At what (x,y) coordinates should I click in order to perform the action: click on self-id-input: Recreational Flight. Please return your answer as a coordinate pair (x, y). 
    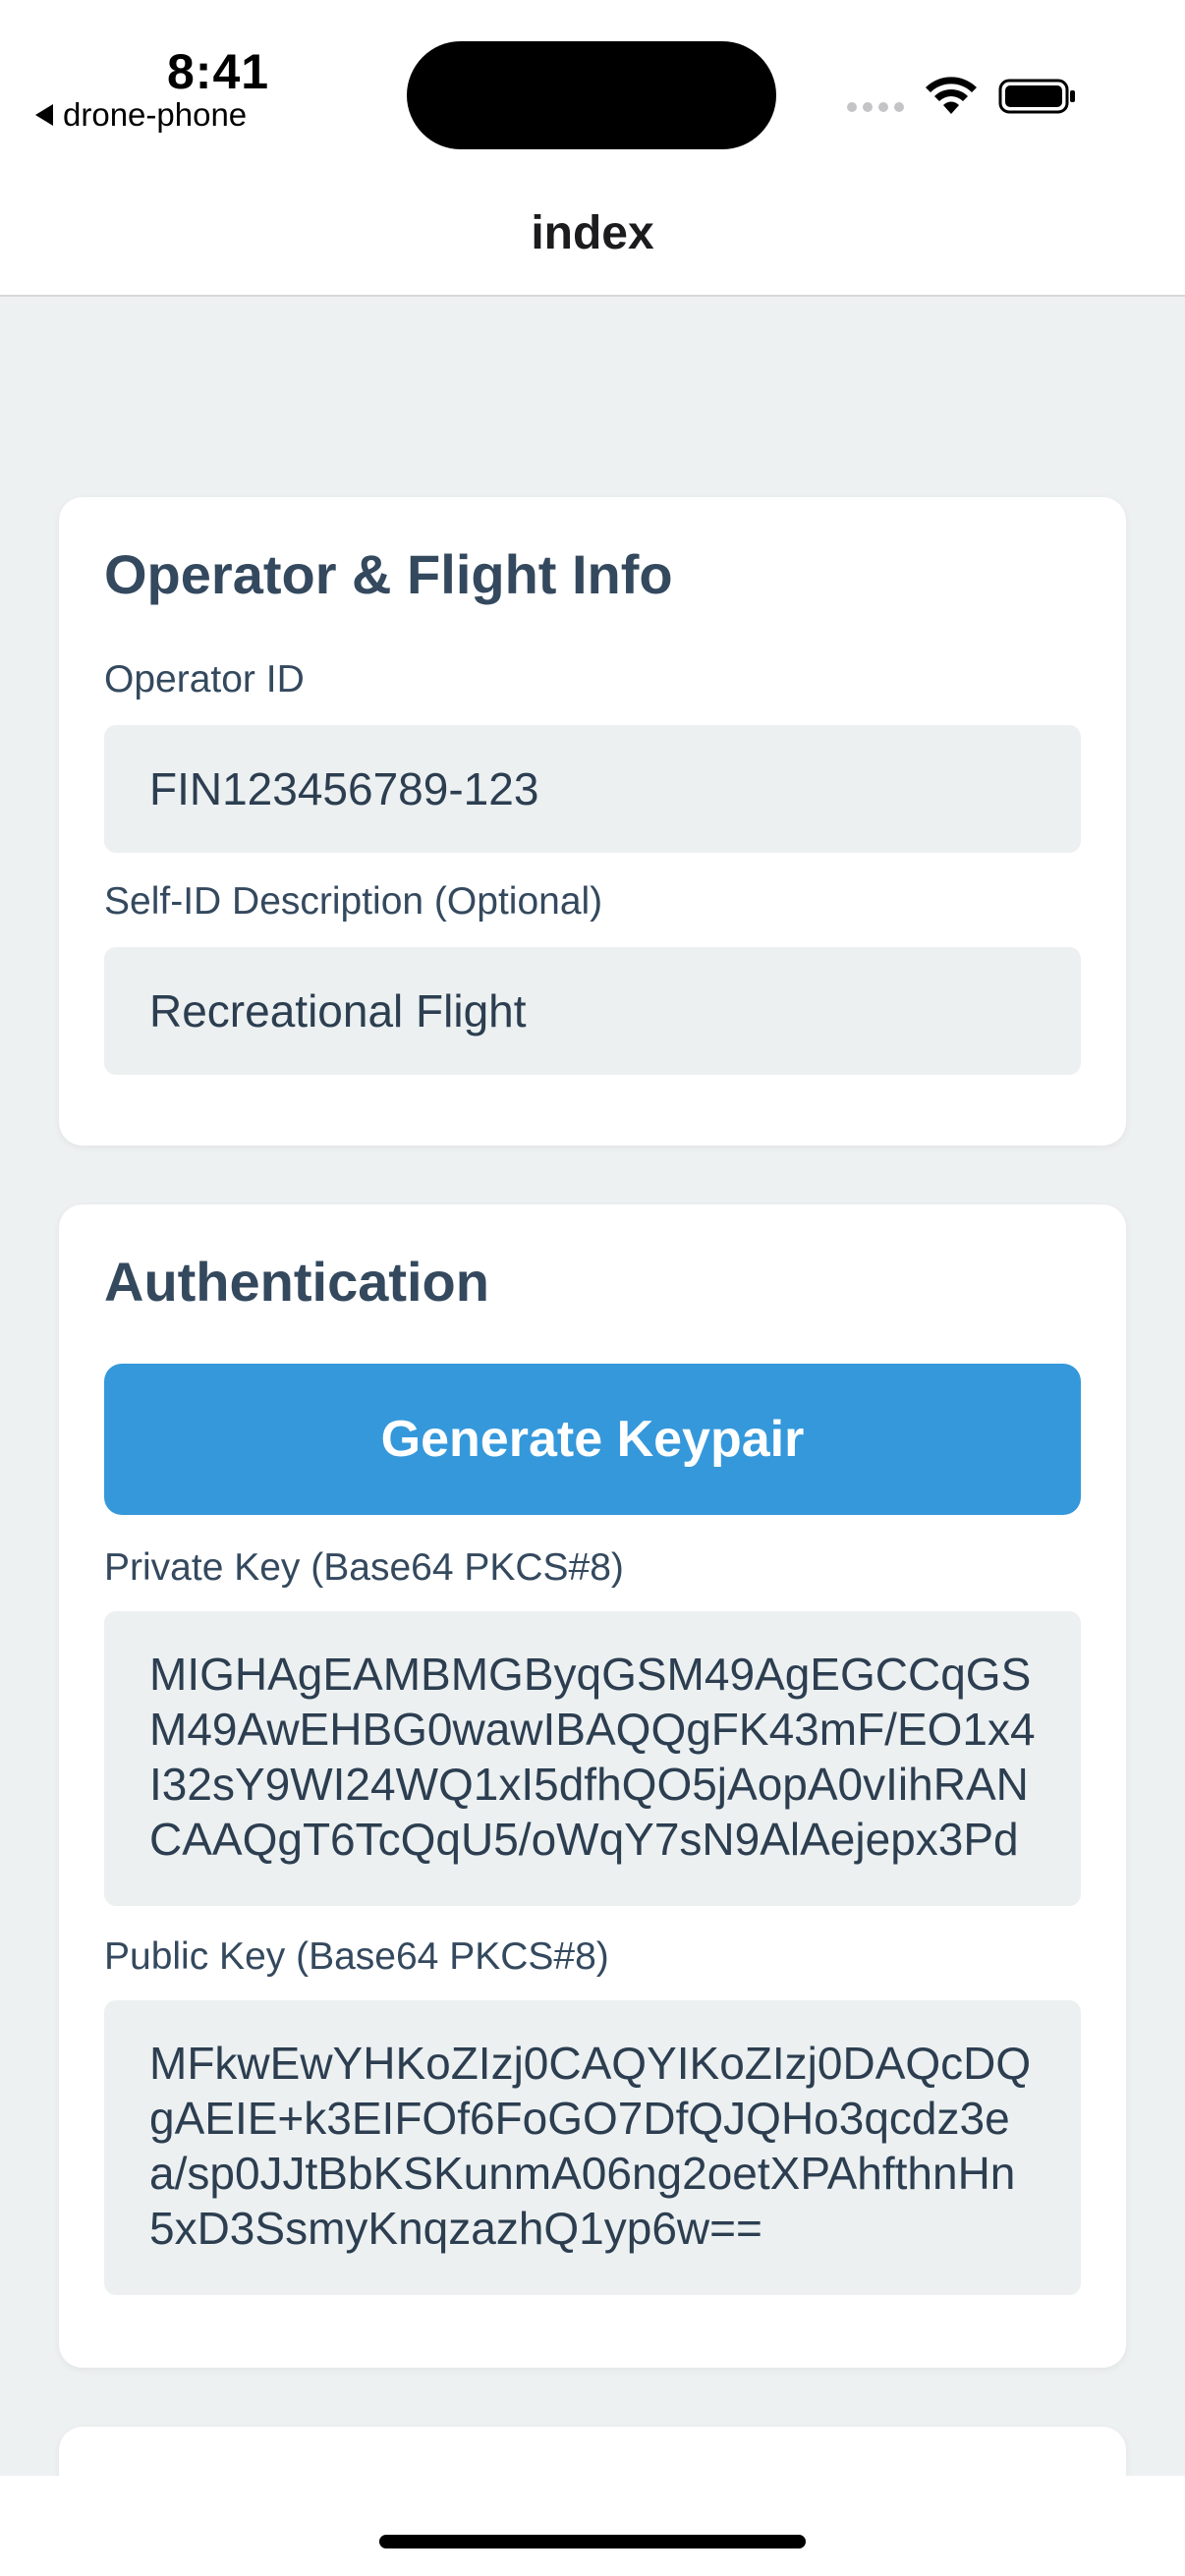
    Looking at the image, I should click on (592, 1011).